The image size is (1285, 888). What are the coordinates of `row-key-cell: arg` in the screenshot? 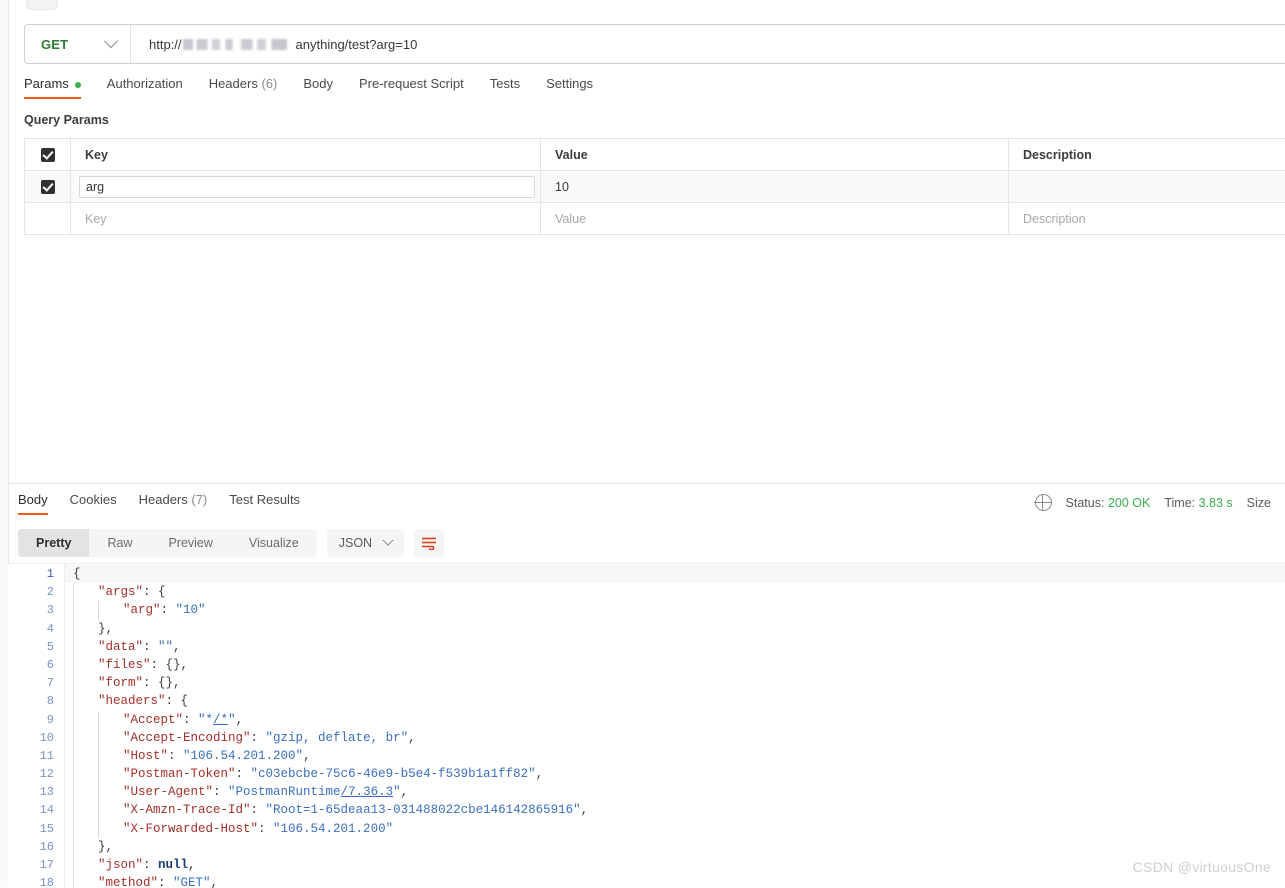 It's located at (306, 186).